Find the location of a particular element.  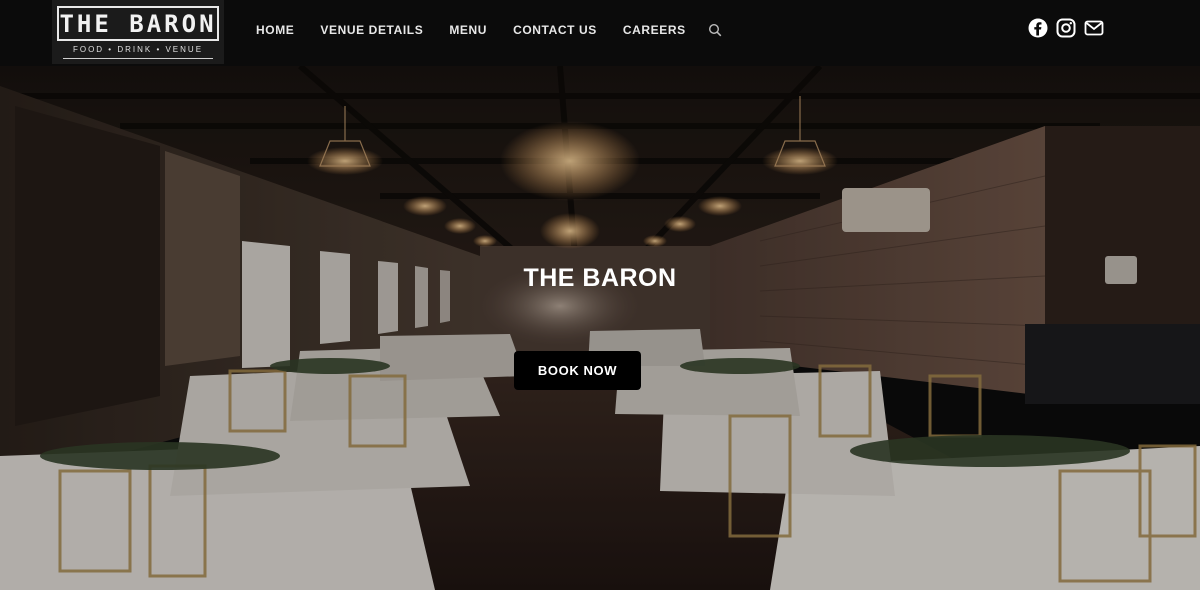

logo-title: THE BARON is located at coordinates (138, 23).